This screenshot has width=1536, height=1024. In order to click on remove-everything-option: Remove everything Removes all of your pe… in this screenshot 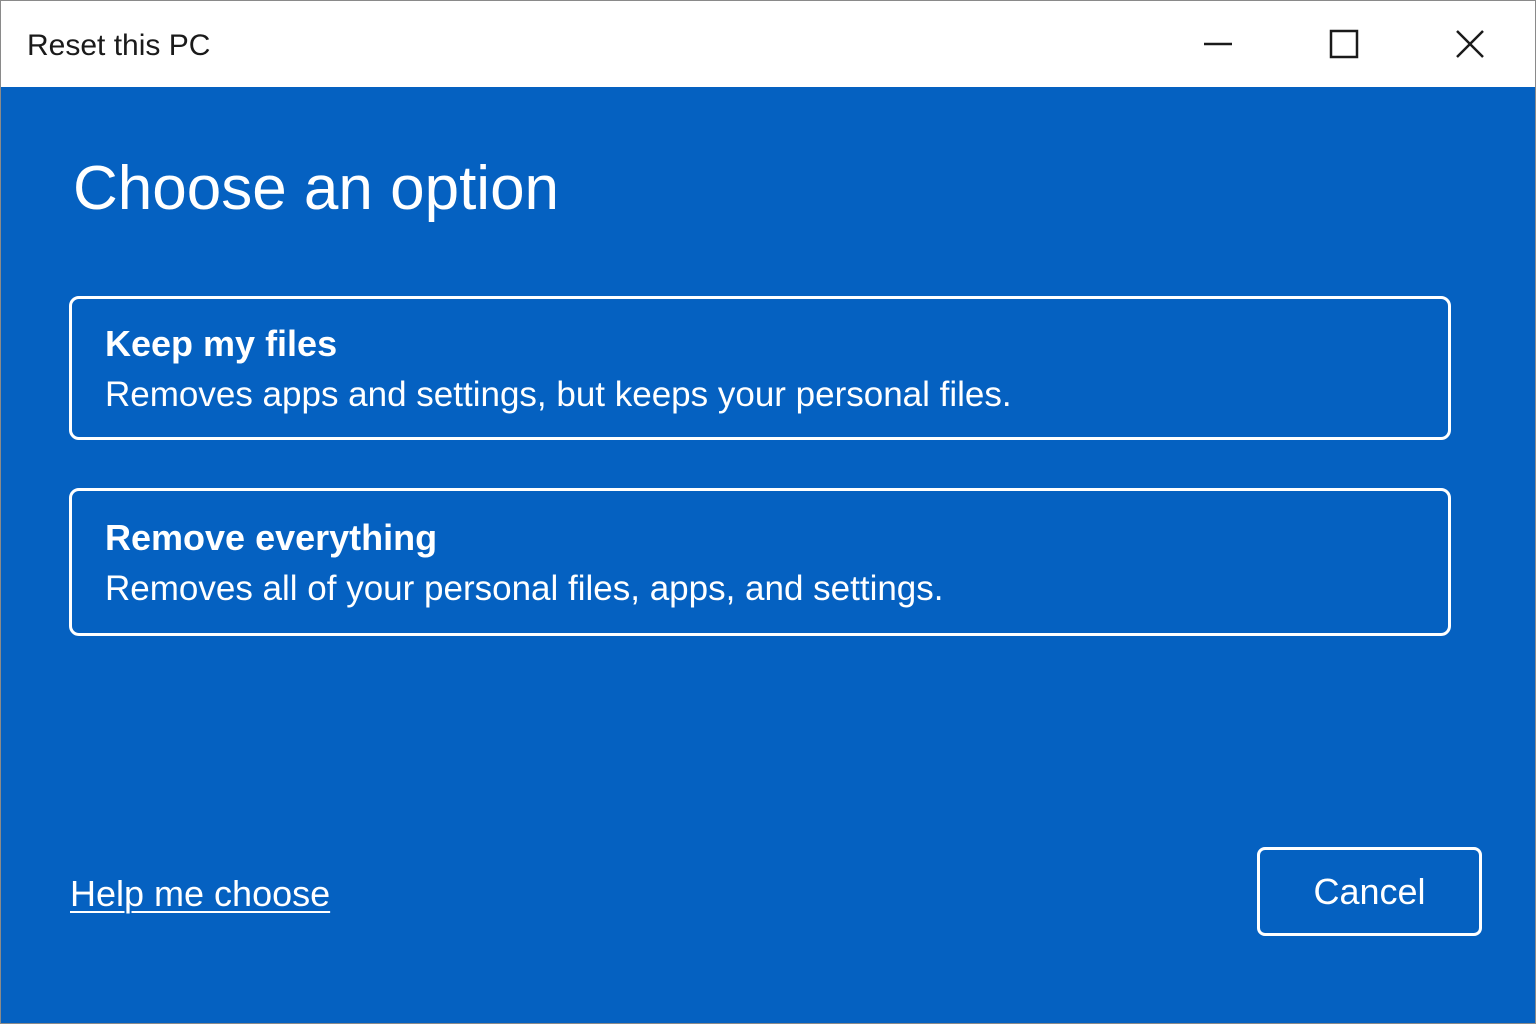, I will do `click(760, 562)`.